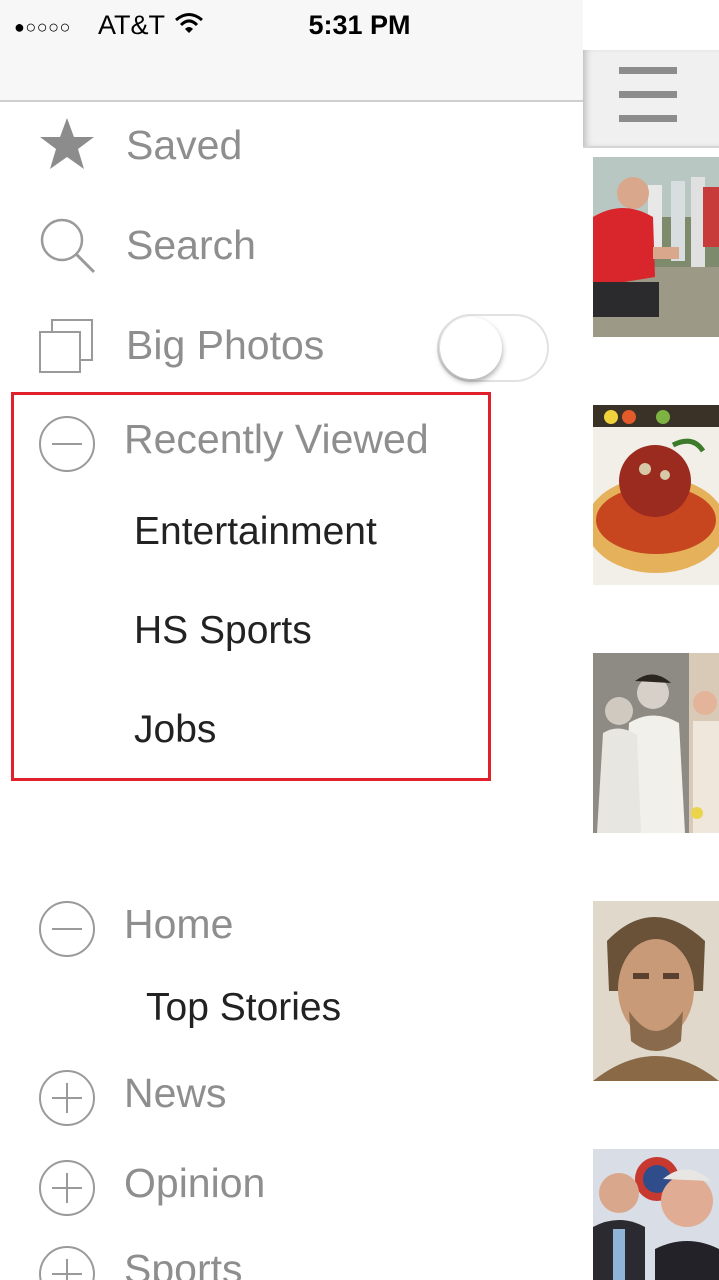 The image size is (719, 1280). I want to click on recent-item-hs-sports: HS Sports, so click(223, 631).